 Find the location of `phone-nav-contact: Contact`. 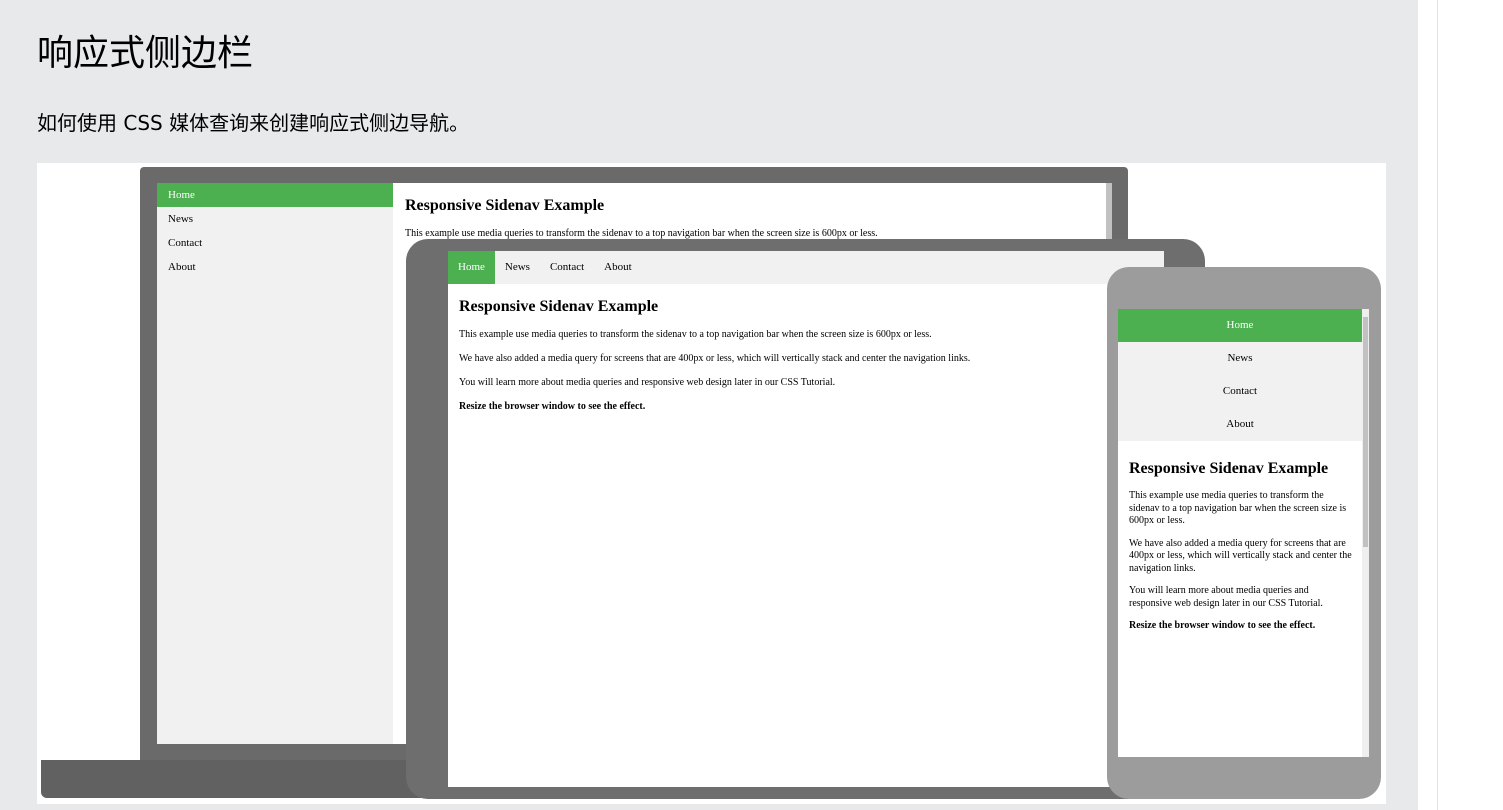

phone-nav-contact: Contact is located at coordinates (1240, 391).